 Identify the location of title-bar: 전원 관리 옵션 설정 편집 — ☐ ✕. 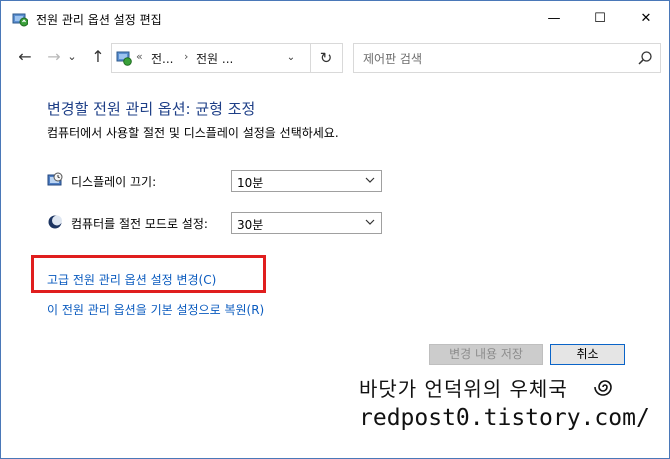
(335, 19).